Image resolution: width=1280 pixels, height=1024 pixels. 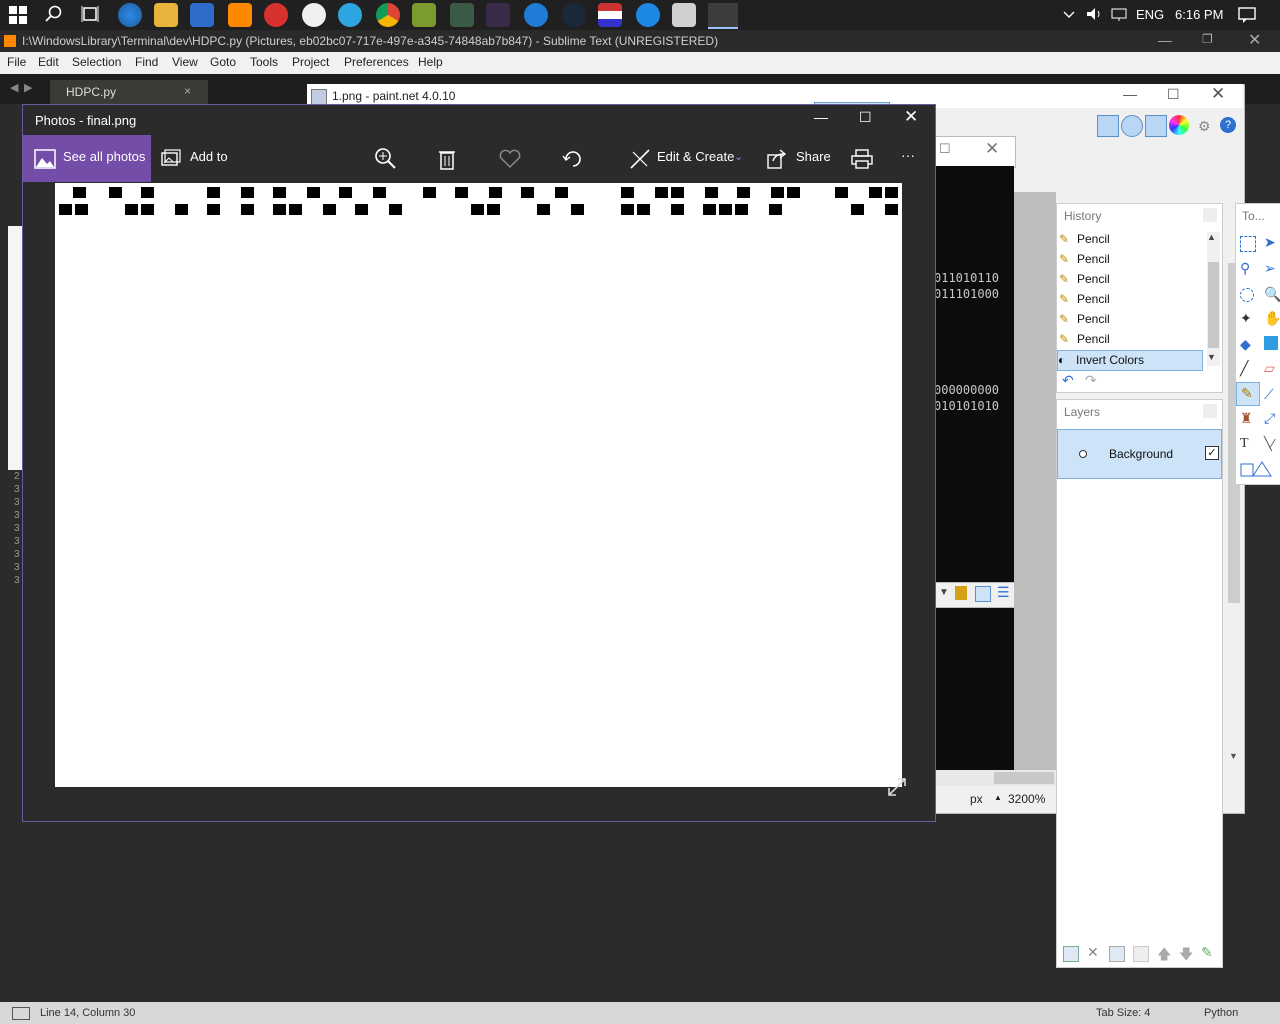 I want to click on clock: 6:16 PM, so click(x=1199, y=14).